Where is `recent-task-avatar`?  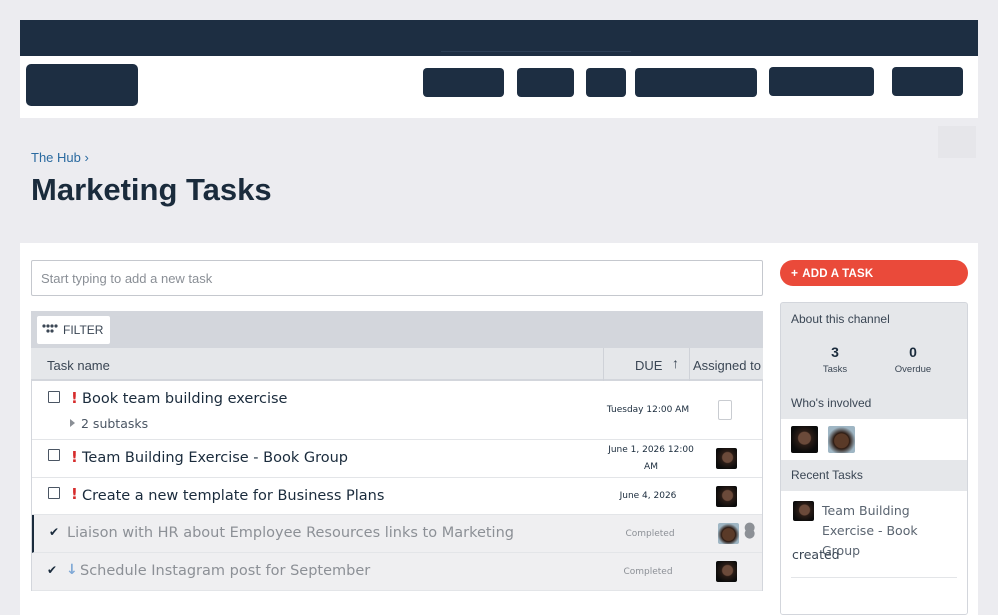
recent-task-avatar is located at coordinates (803, 511).